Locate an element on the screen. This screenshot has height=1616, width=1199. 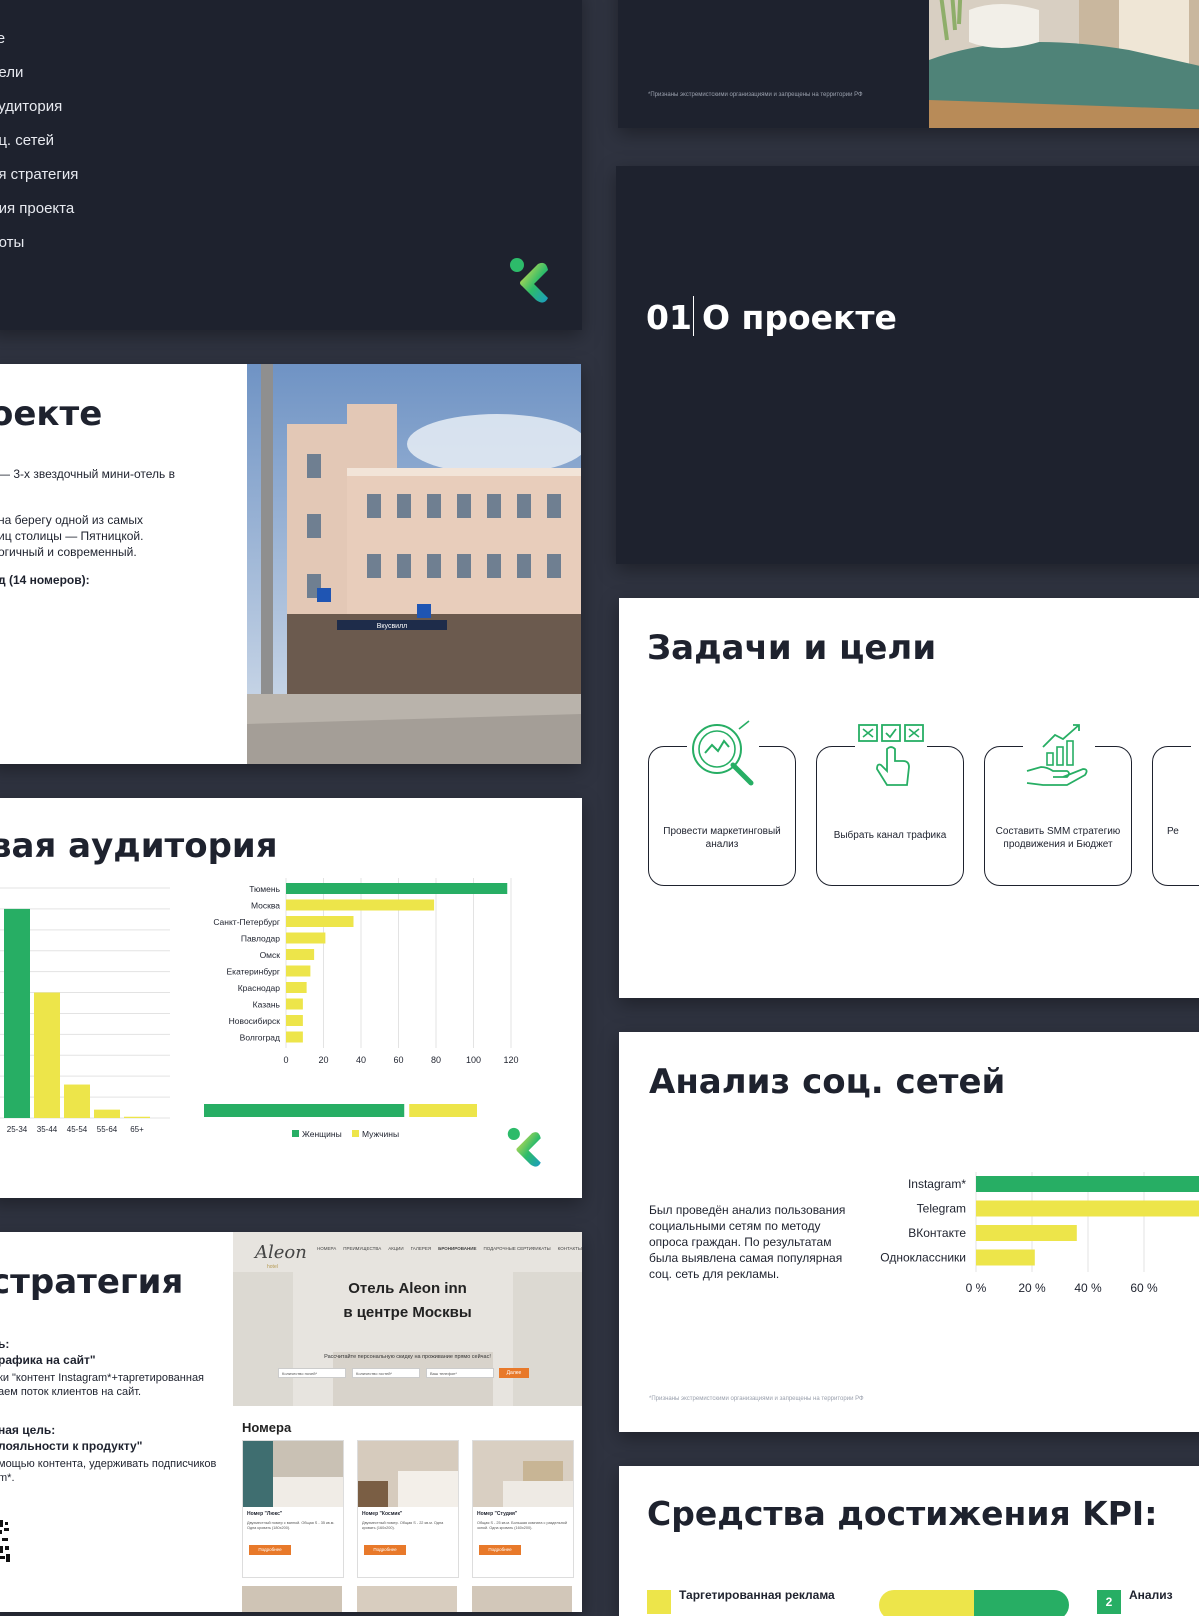
nights-select: Количество ночей* is located at coordinates (312, 1373).